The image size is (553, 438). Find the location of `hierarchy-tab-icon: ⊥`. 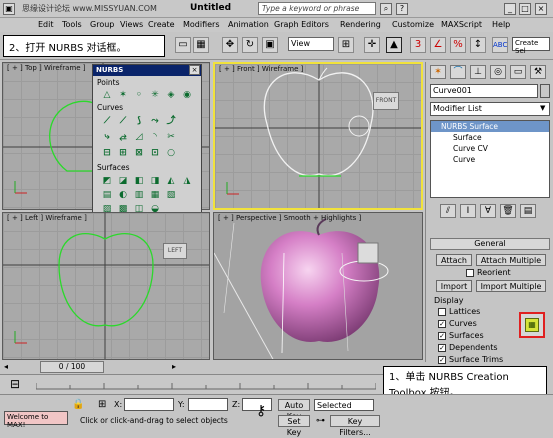

hierarchy-tab-icon: ⊥ is located at coordinates (478, 72).